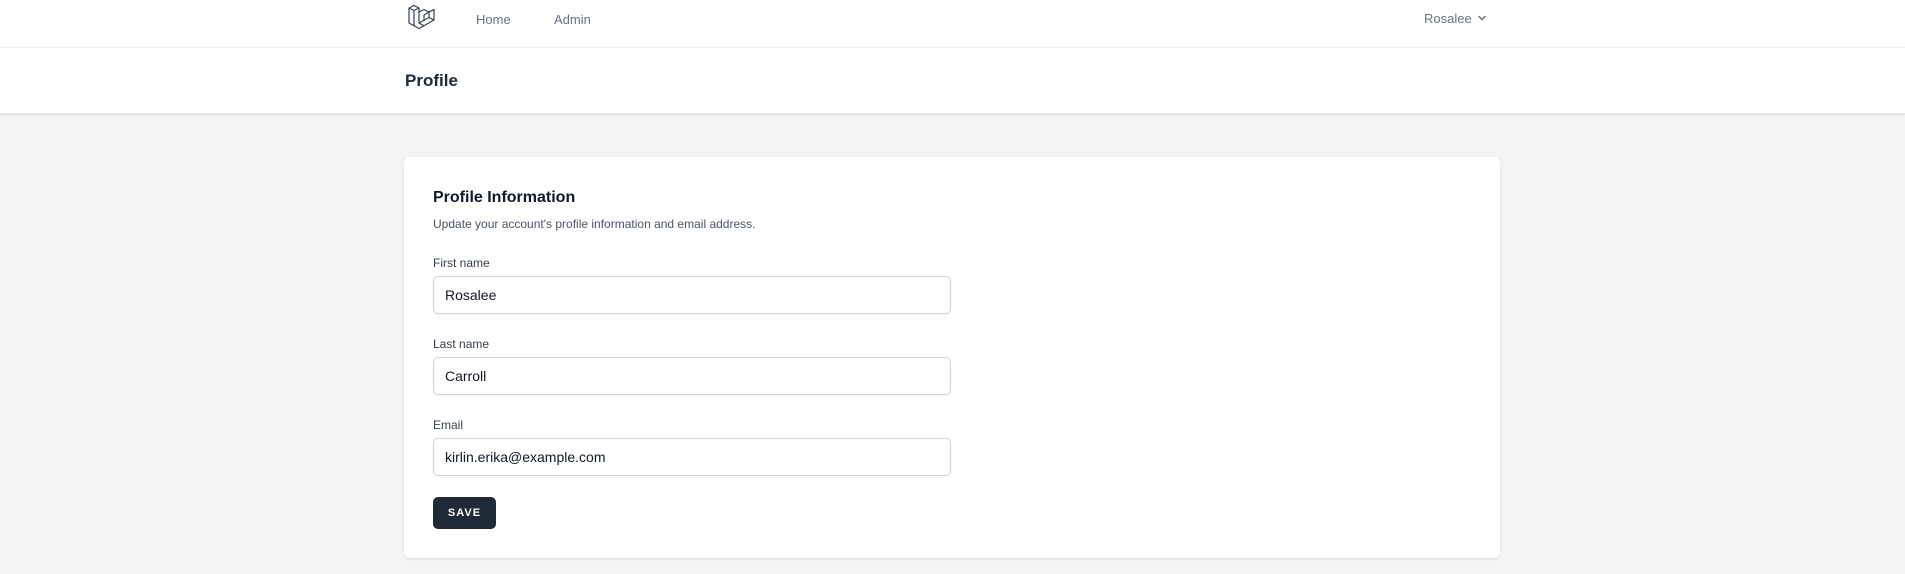  Describe the element at coordinates (464, 513) in the screenshot. I see `save-button: SAVE` at that location.